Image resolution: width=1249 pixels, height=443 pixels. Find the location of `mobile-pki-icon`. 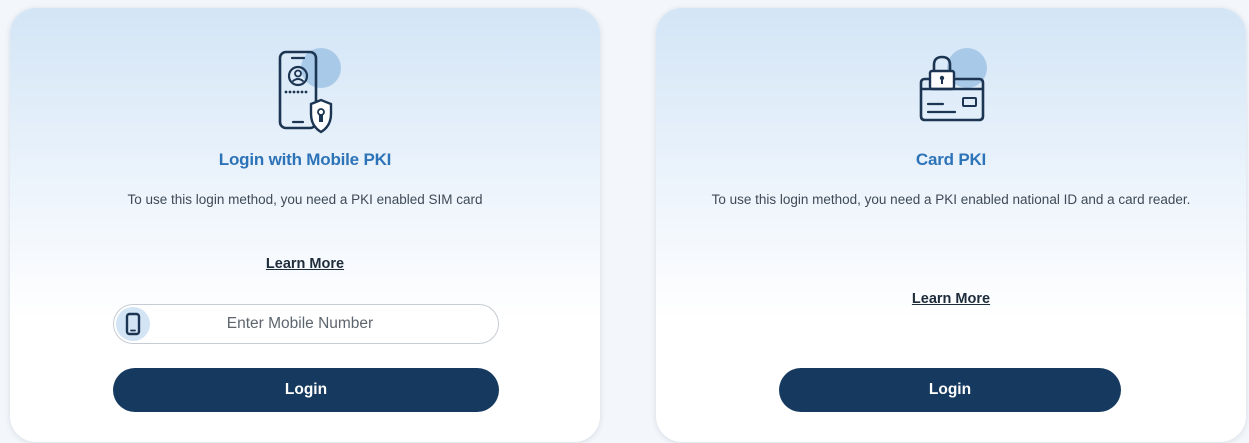

mobile-pki-icon is located at coordinates (305, 92).